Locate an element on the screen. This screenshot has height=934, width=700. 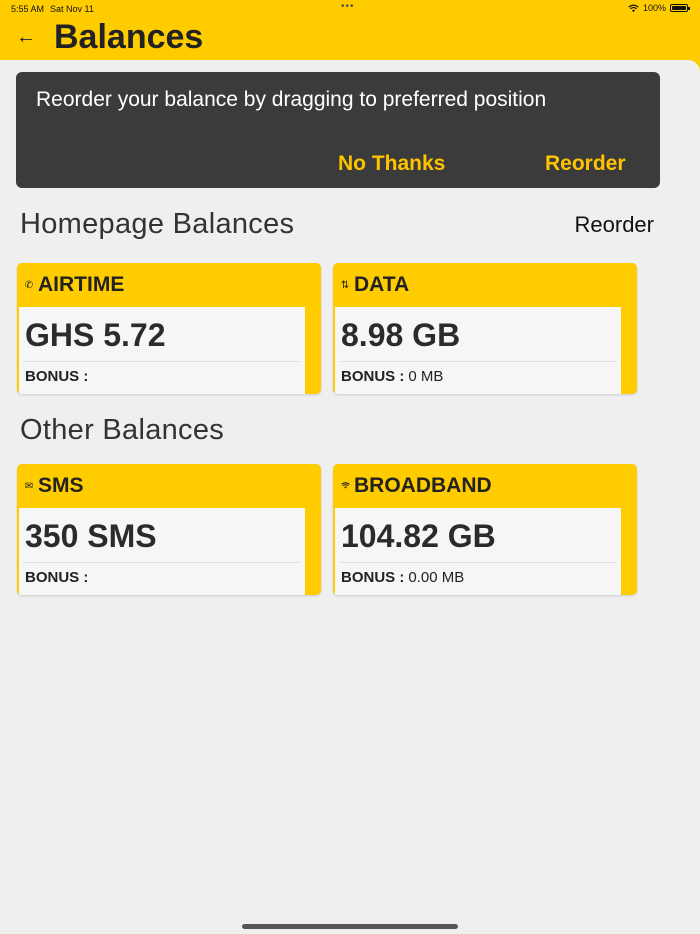
reorder-link: Reorder is located at coordinates (614, 225).